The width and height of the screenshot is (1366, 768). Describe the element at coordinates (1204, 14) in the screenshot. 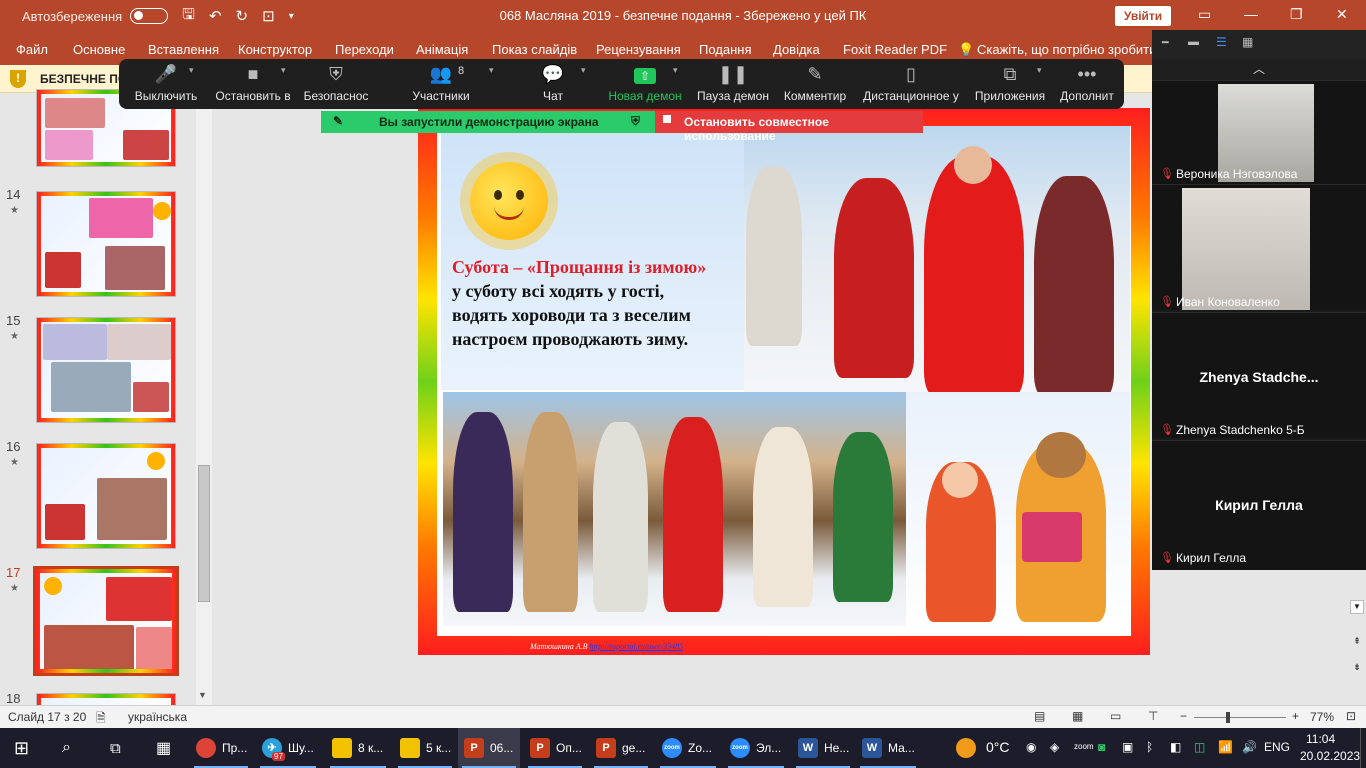

I see `ribbon-display-icon: ▭` at that location.